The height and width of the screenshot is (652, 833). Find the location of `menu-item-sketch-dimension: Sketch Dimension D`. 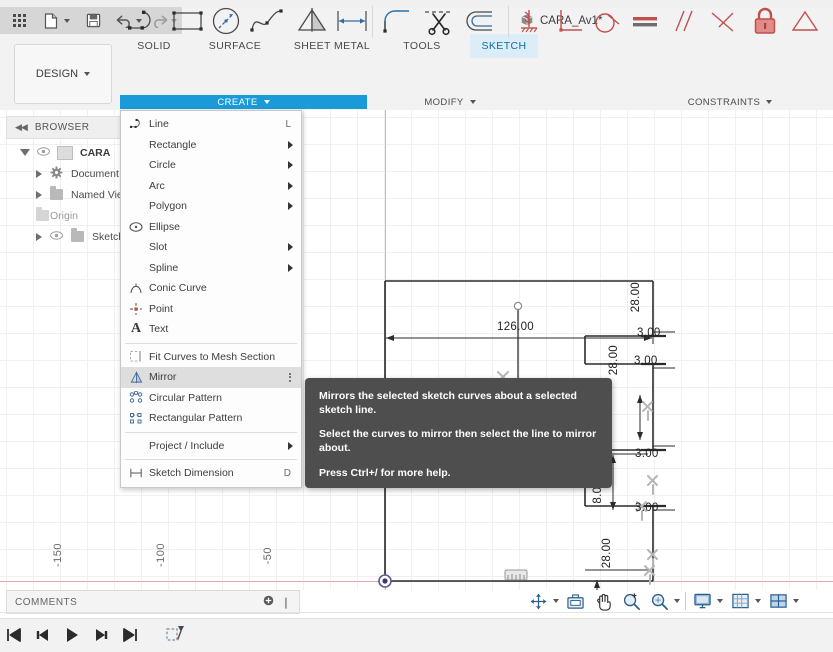

menu-item-sketch-dimension: Sketch Dimension D is located at coordinates (211, 473).